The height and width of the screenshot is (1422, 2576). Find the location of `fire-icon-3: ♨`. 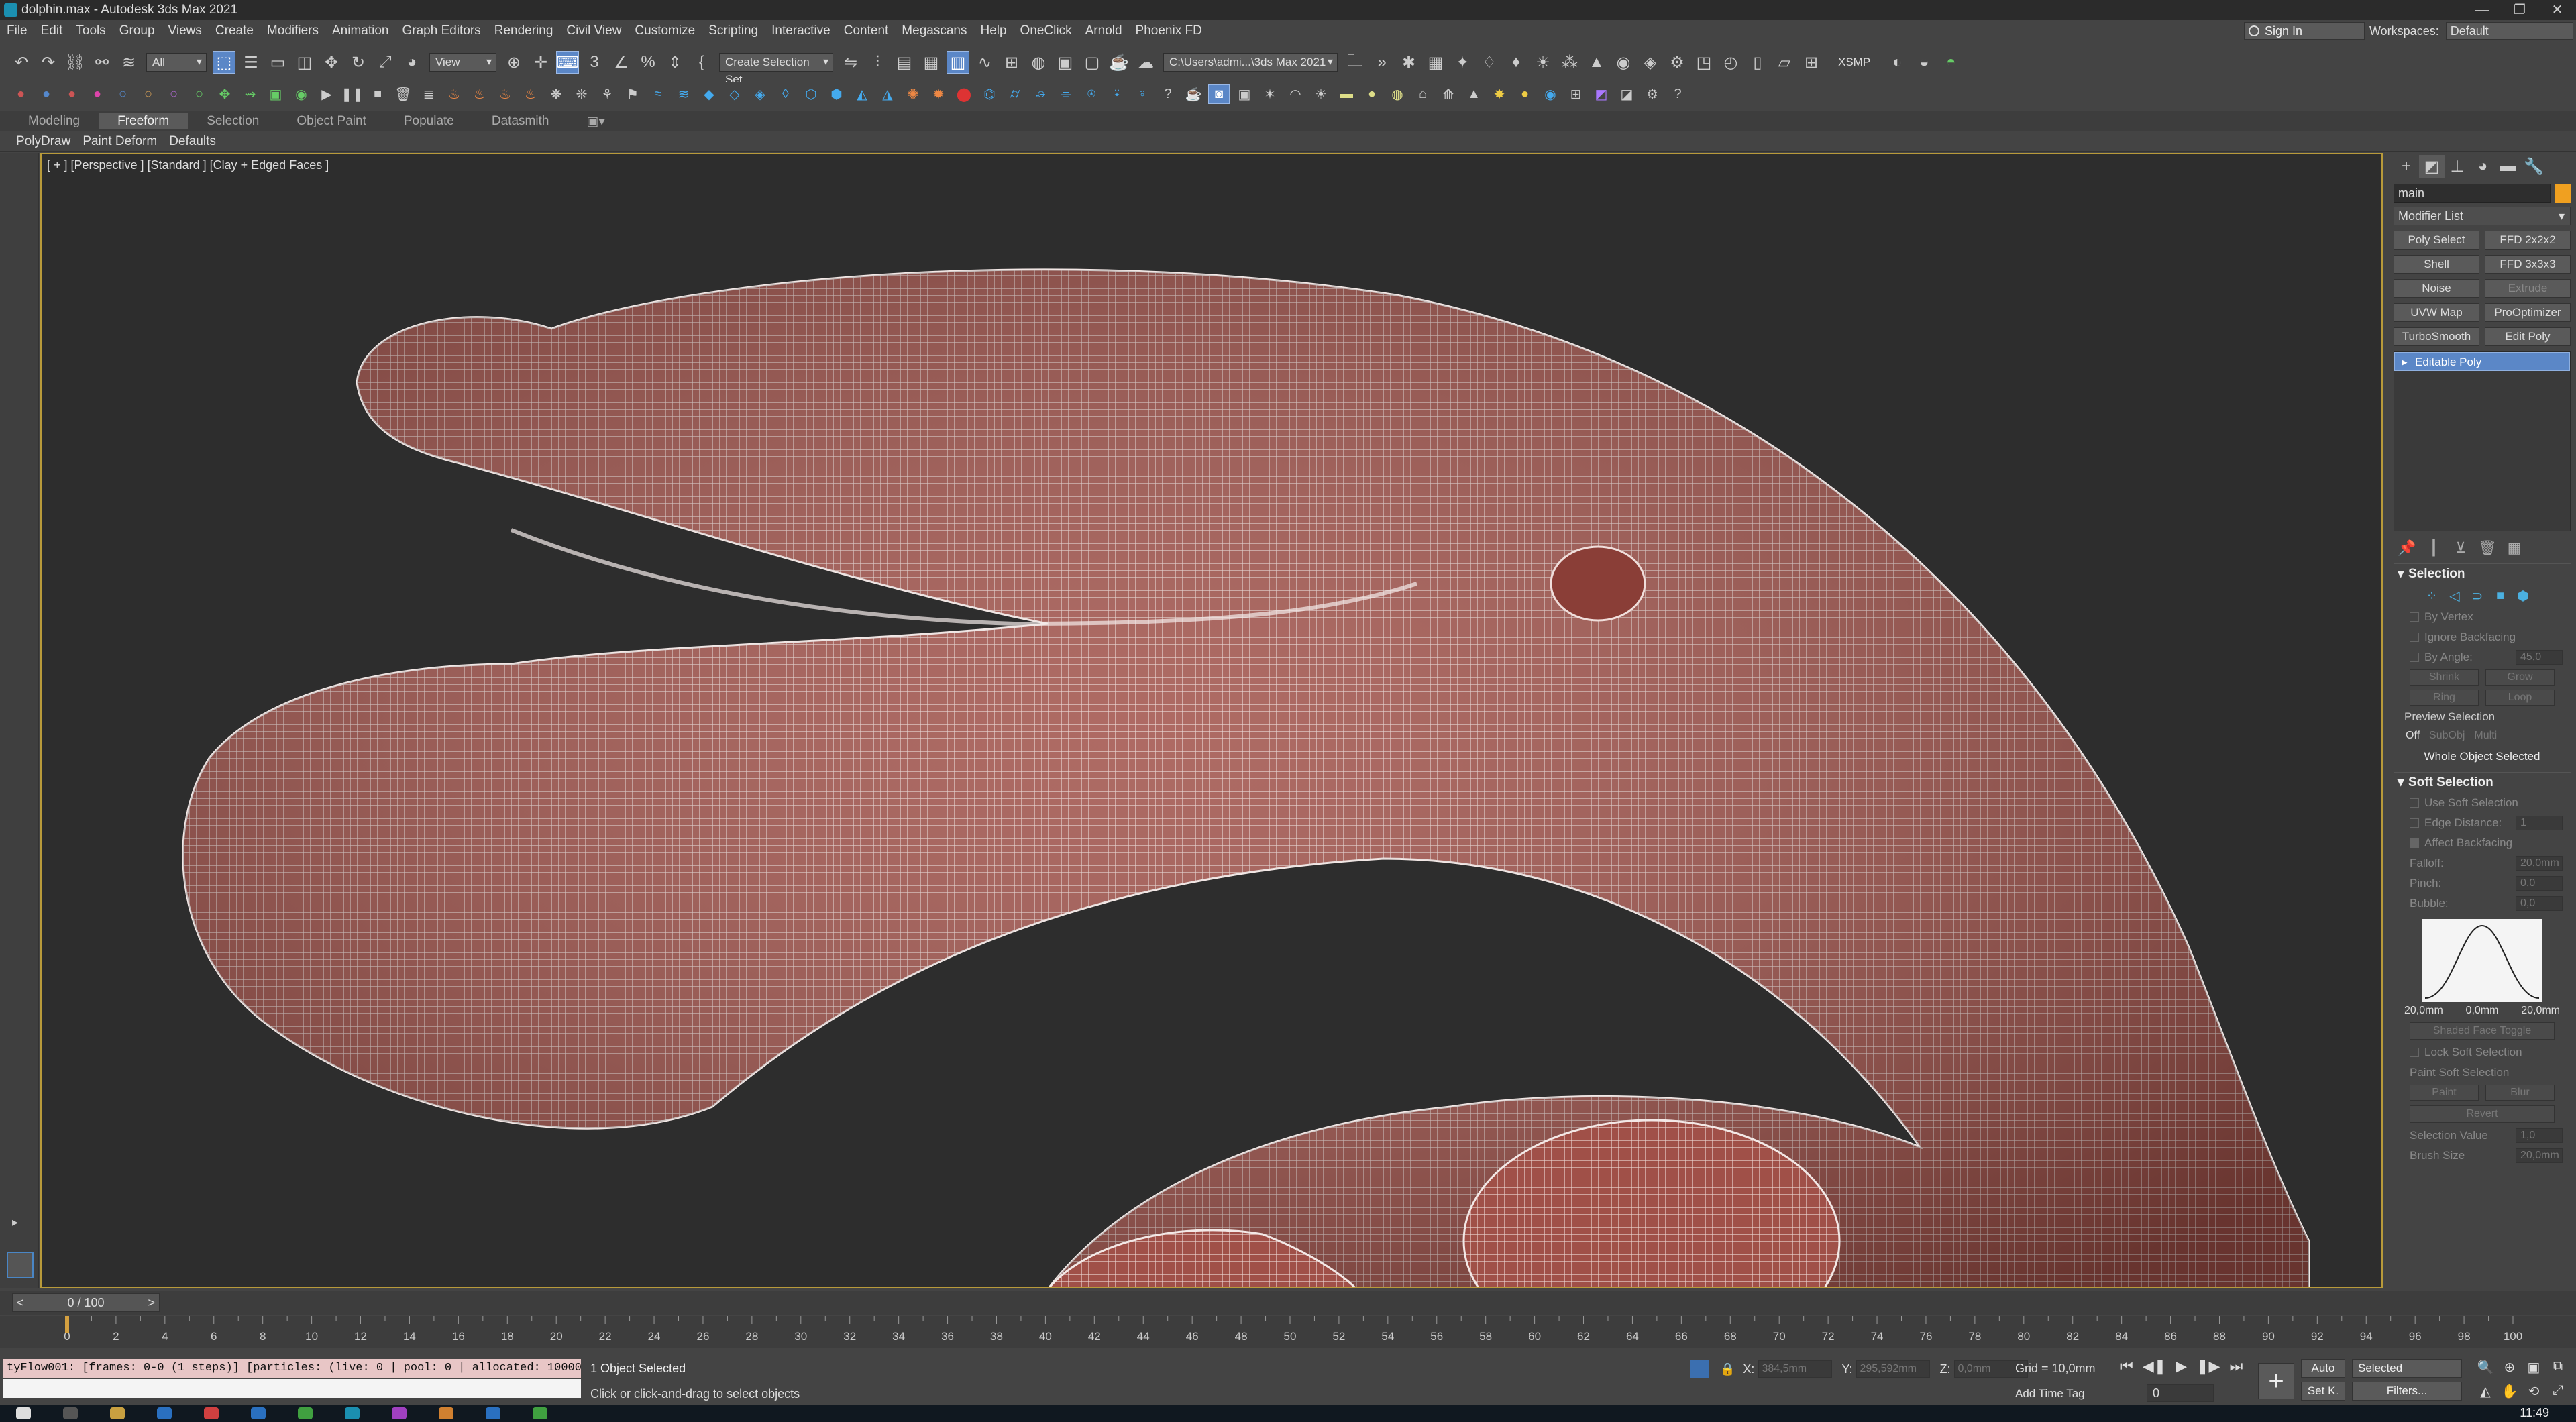

fire-icon-3: ♨ is located at coordinates (505, 94).